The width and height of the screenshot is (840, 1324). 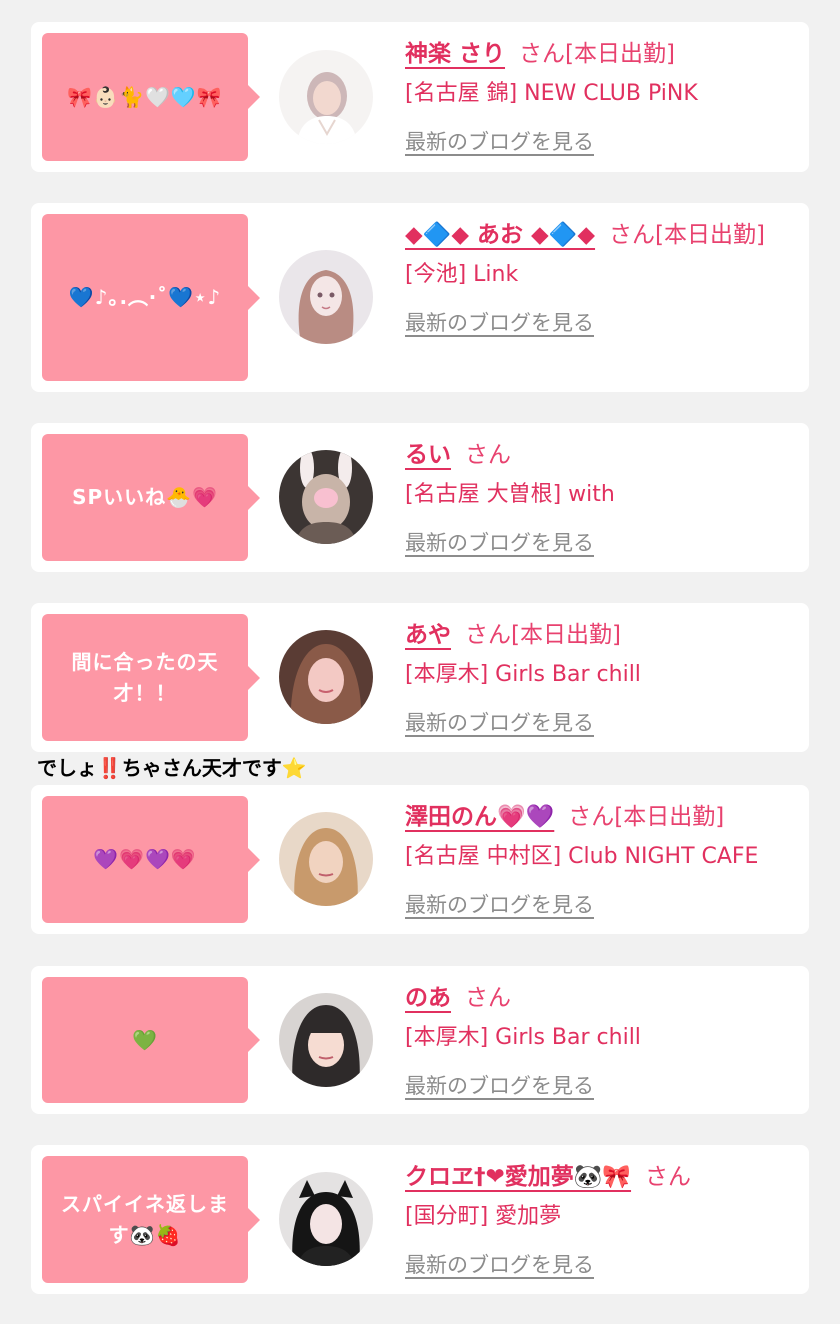 I want to click on comment-bubble: 💚, so click(x=151, y=1040).